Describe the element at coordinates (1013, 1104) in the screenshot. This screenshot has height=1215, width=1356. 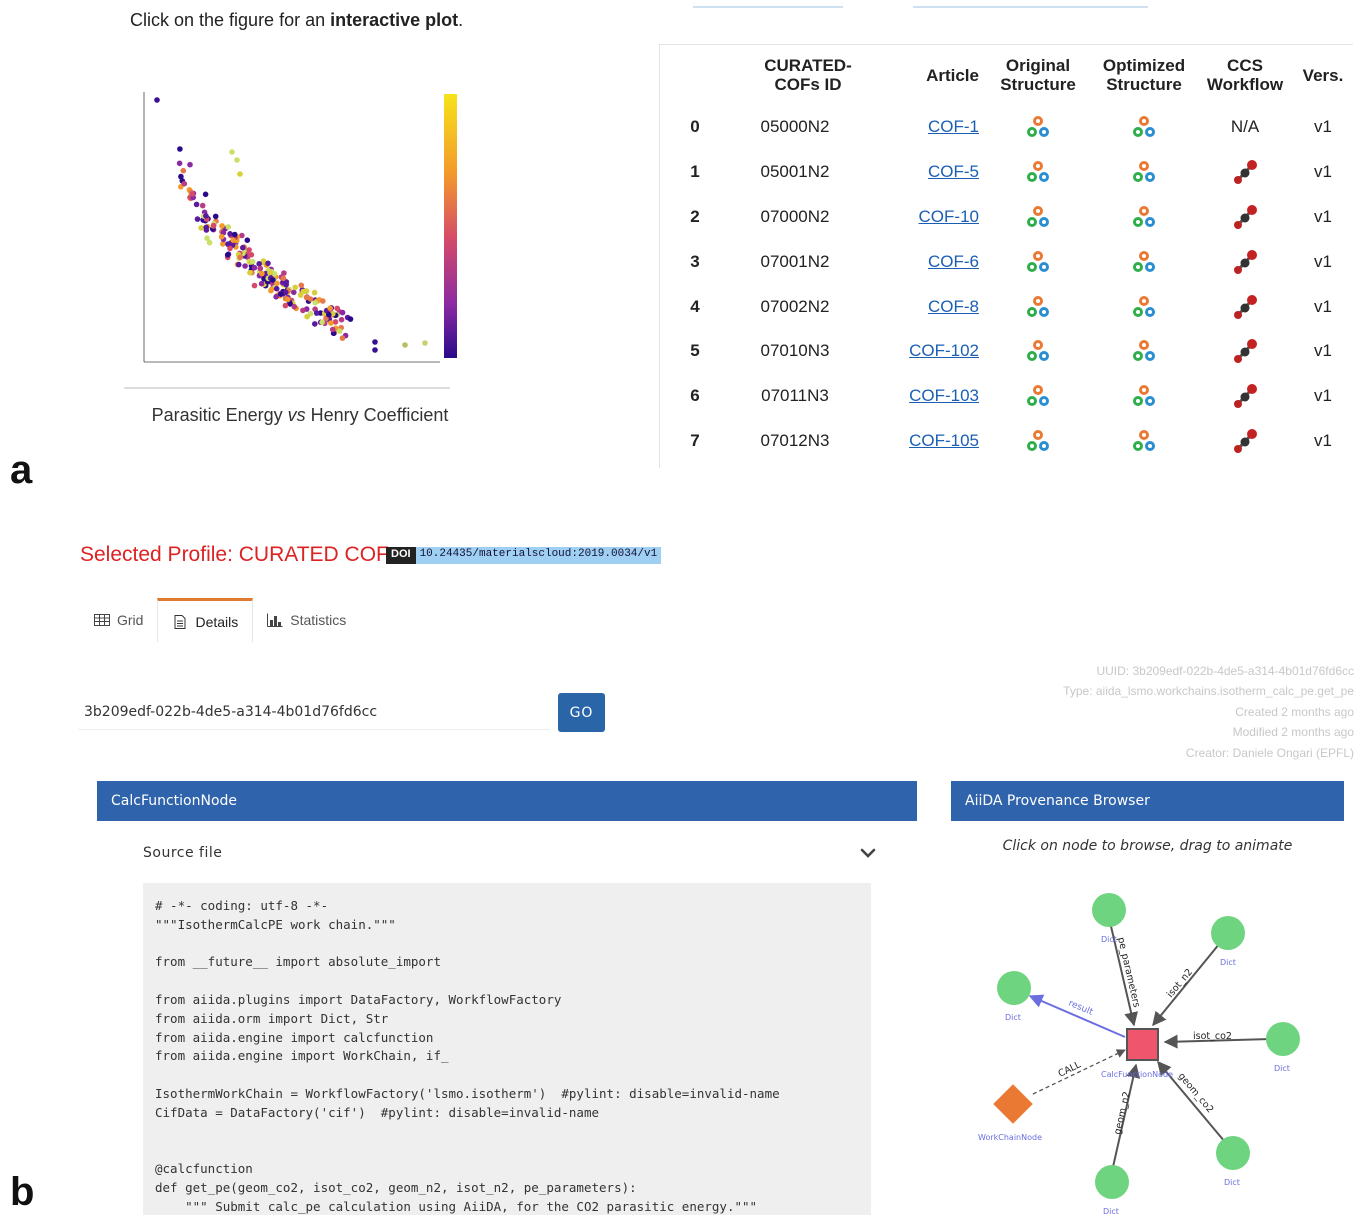
I see `workchain-node` at that location.